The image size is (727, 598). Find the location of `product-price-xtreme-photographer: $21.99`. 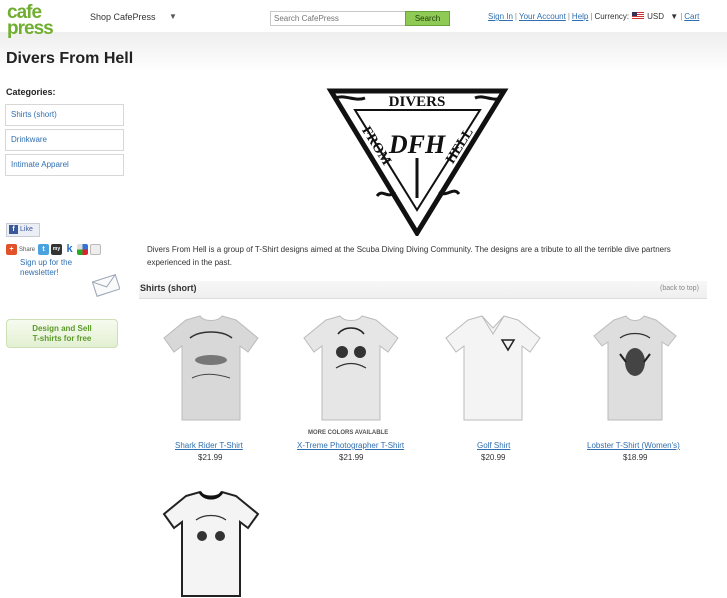

product-price-xtreme-photographer: $21.99 is located at coordinates (351, 457).